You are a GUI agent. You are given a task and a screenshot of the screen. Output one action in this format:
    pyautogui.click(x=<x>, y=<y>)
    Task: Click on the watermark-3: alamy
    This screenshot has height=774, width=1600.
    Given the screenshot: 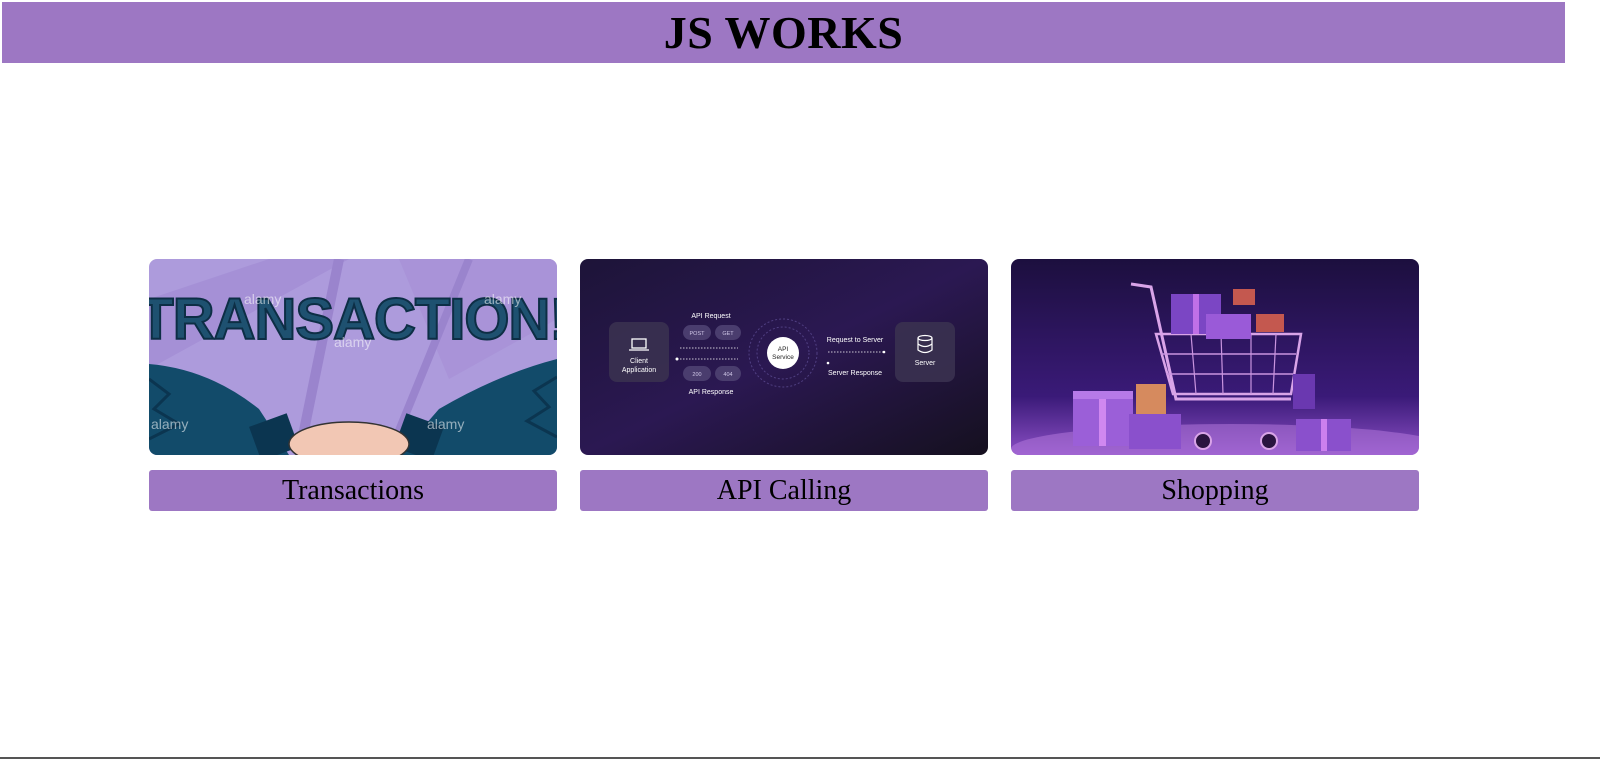 What is the action you would take?
    pyautogui.click(x=352, y=342)
    